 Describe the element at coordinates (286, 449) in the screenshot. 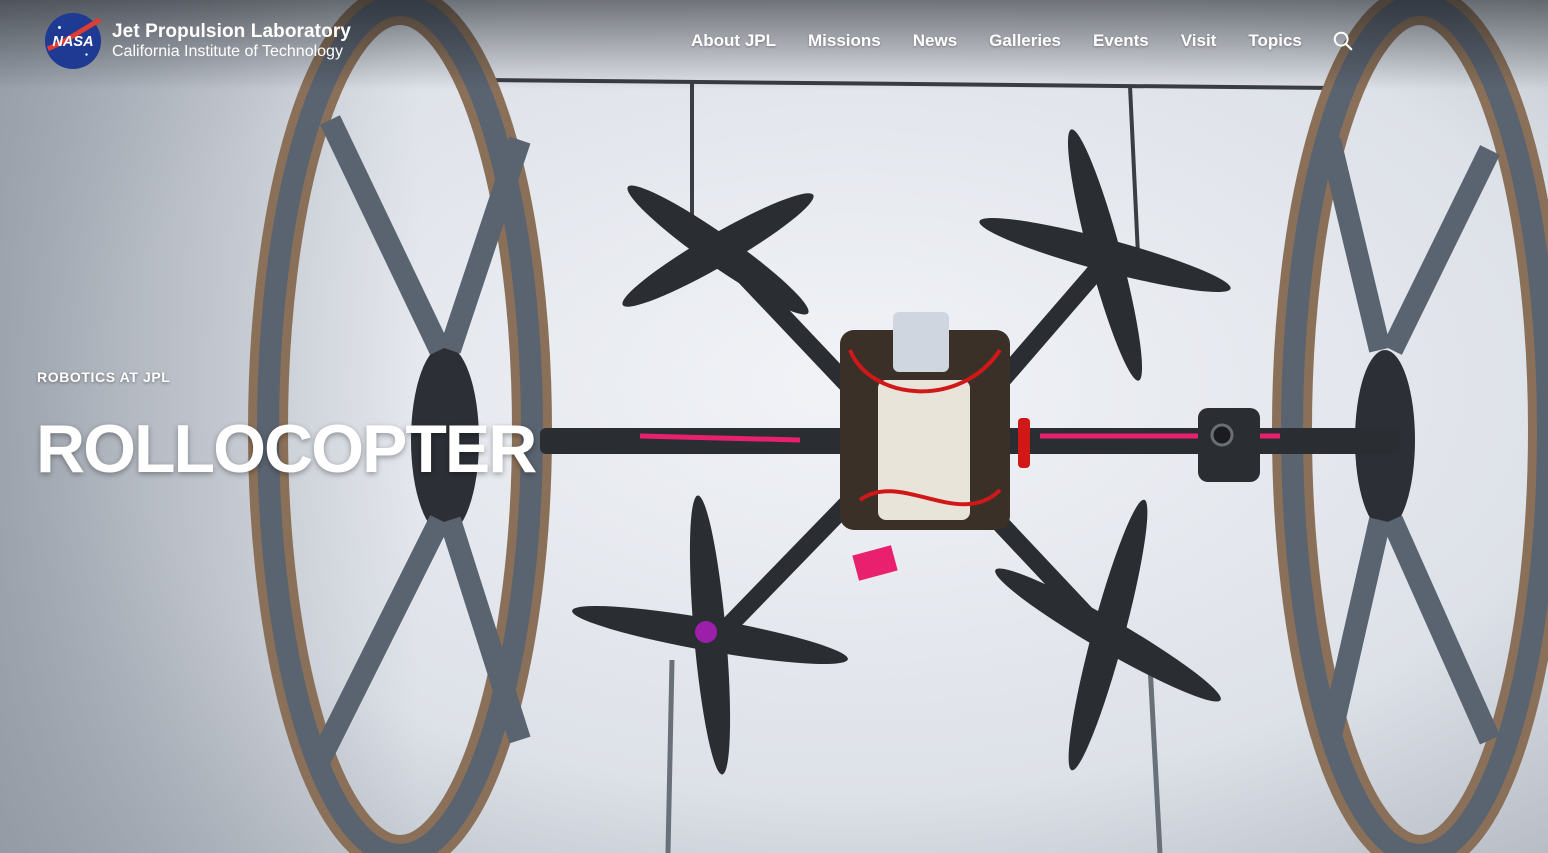

I see `page-title: ROLLOCOPTER` at that location.